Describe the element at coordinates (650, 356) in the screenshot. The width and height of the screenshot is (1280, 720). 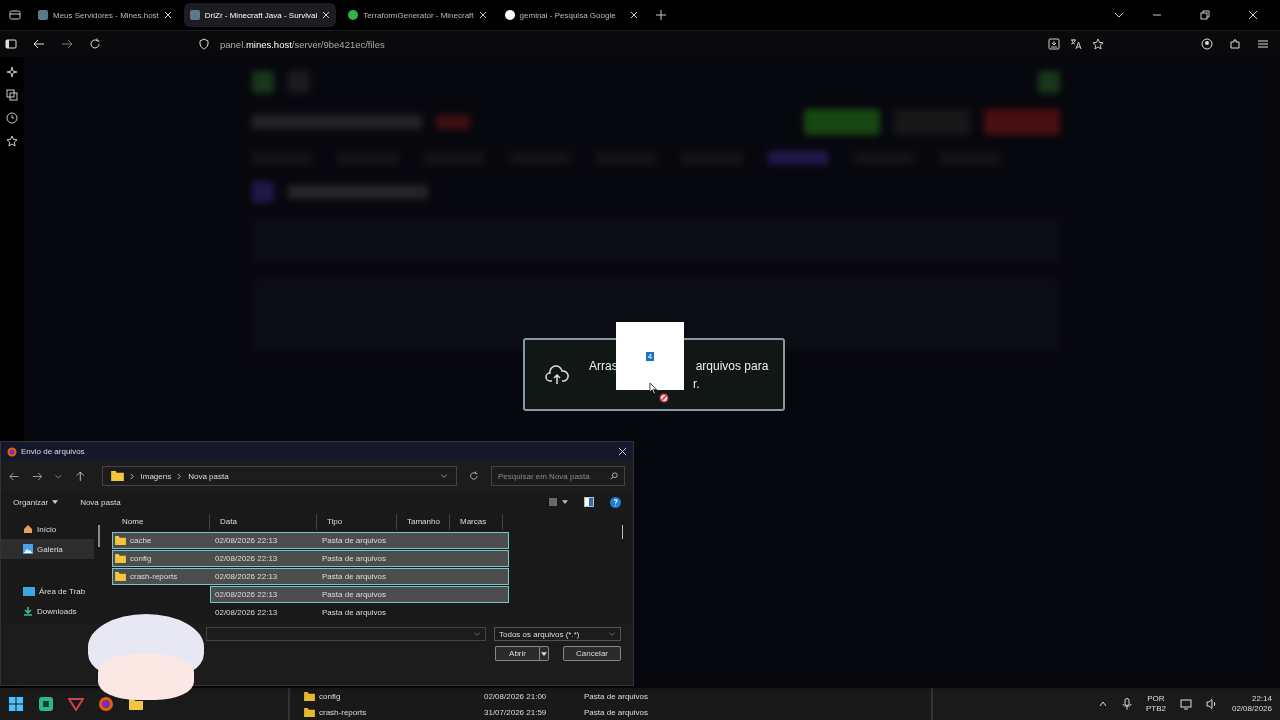
I see `count-badge: 4` at that location.